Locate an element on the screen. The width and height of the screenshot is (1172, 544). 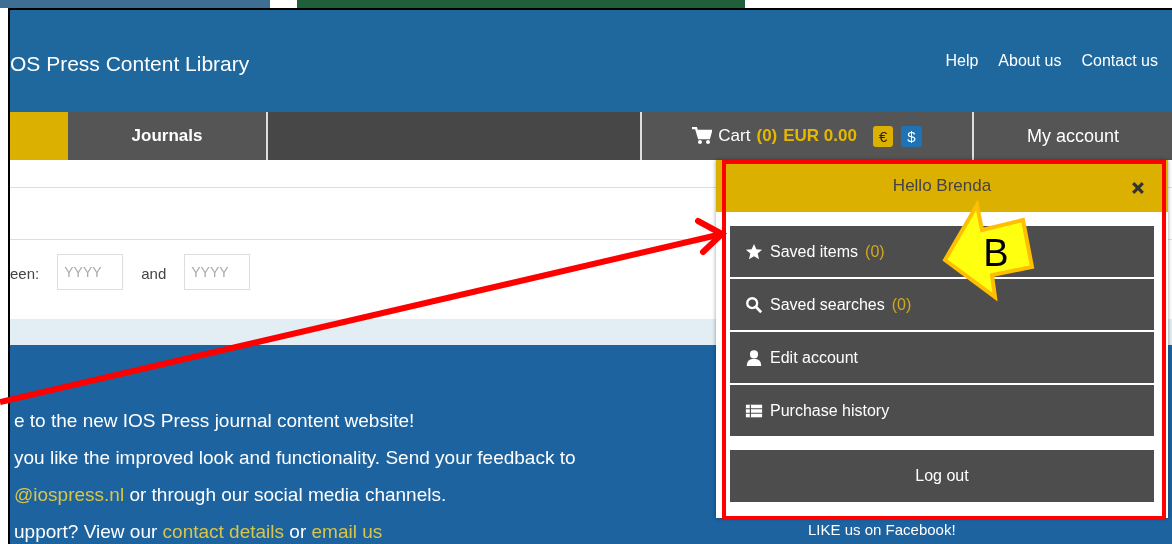
menu-item-label: Purchase history is located at coordinates (830, 410).